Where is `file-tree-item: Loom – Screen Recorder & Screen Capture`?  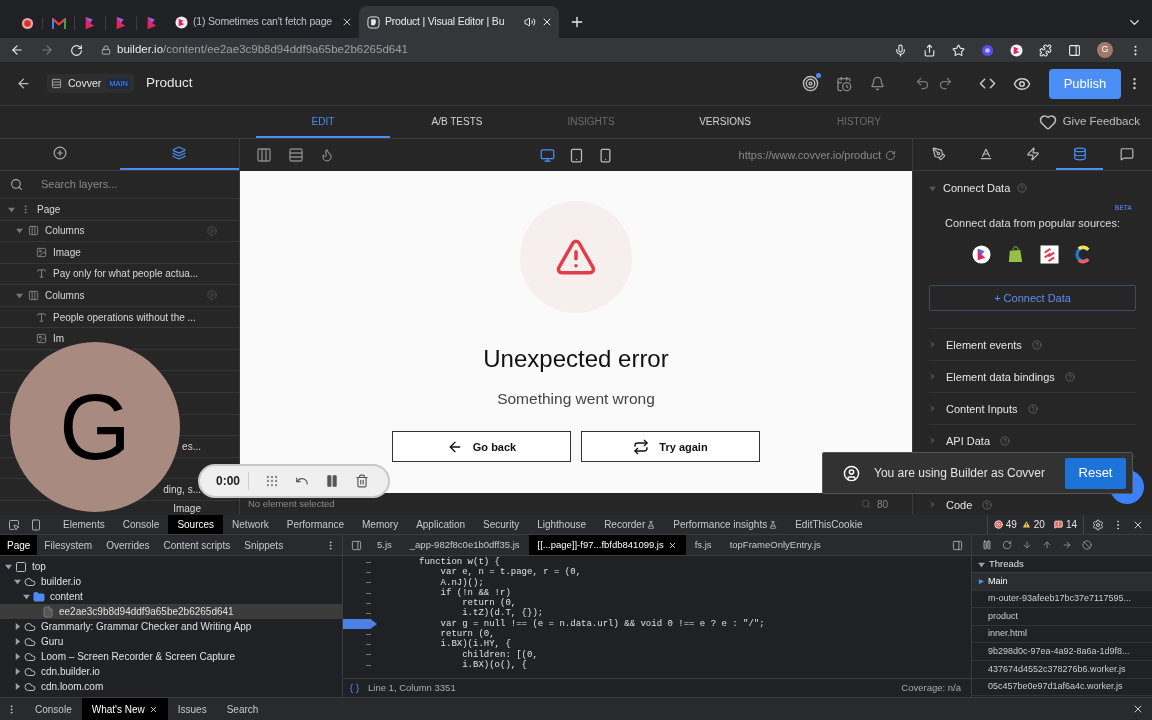
file-tree-item: Loom – Screen Recorder & Screen Capture is located at coordinates (171, 656).